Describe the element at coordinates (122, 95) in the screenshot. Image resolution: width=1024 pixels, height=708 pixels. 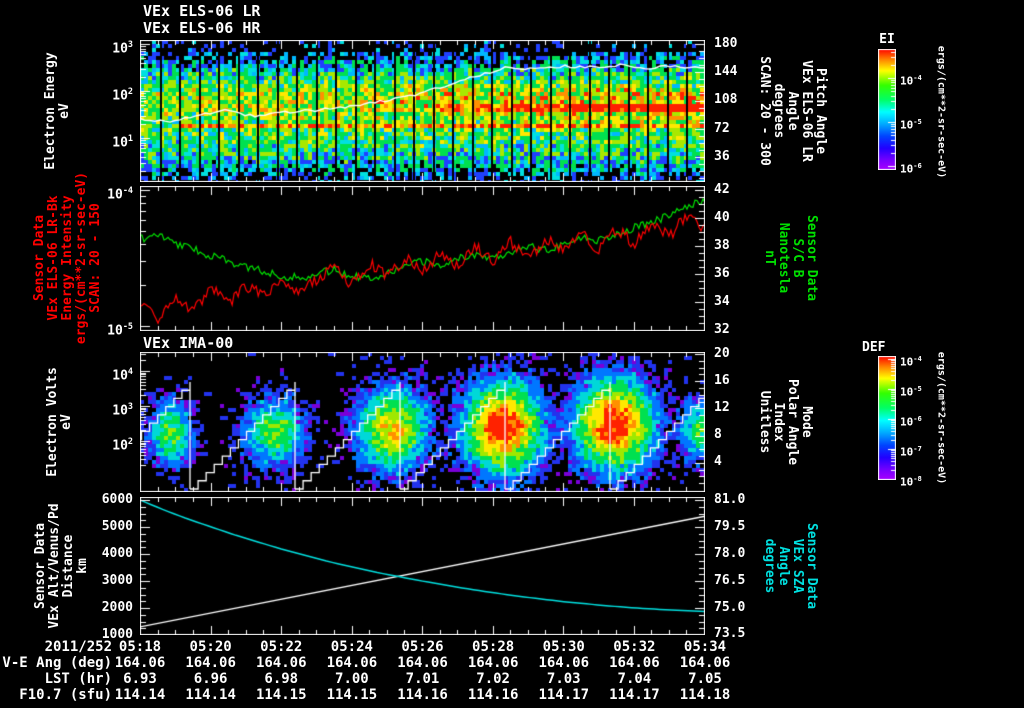
I see `panel1-left-tick: 102` at that location.